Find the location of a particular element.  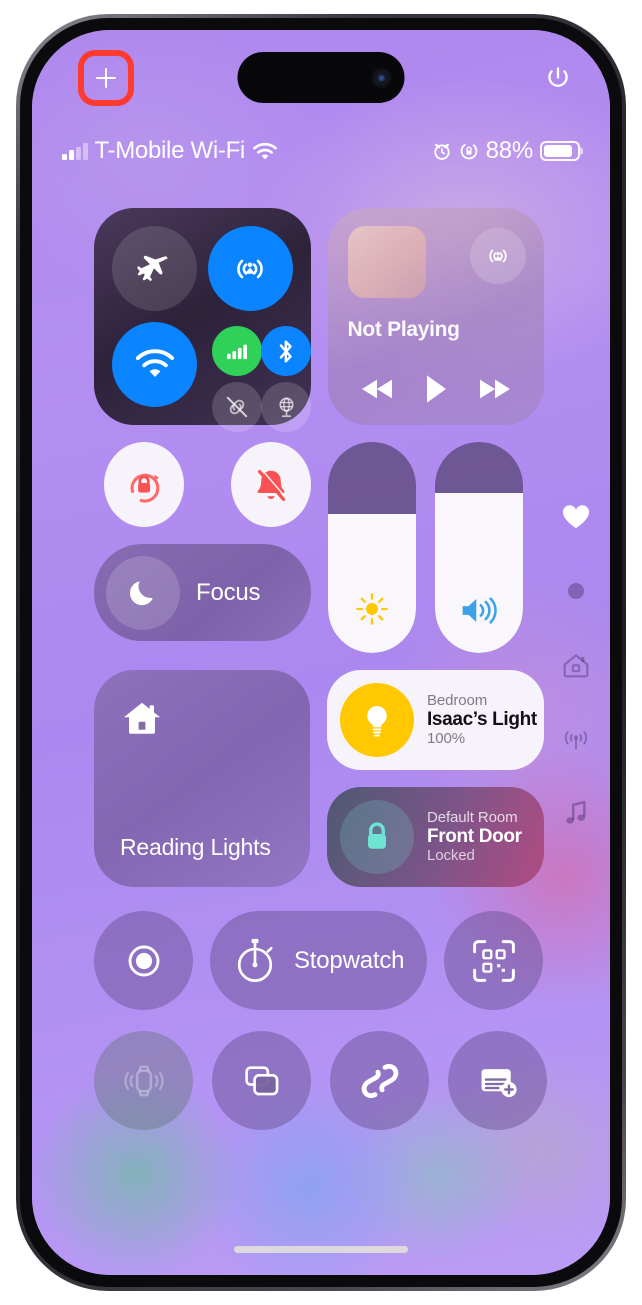

accessory-name: Isaac’s Light is located at coordinates (482, 720).